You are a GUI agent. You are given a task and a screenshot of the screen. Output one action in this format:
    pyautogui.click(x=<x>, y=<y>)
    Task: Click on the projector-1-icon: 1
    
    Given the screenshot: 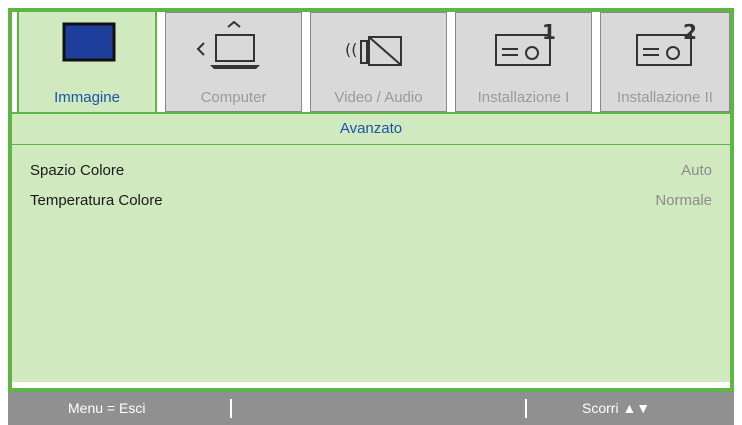 What is the action you would take?
    pyautogui.click(x=523, y=48)
    